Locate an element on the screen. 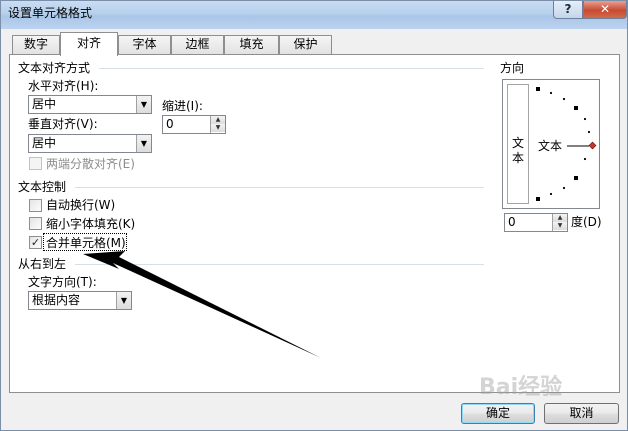 Image resolution: width=628 pixels, height=431 pixels. annotation-arrow is located at coordinates (202, 304).